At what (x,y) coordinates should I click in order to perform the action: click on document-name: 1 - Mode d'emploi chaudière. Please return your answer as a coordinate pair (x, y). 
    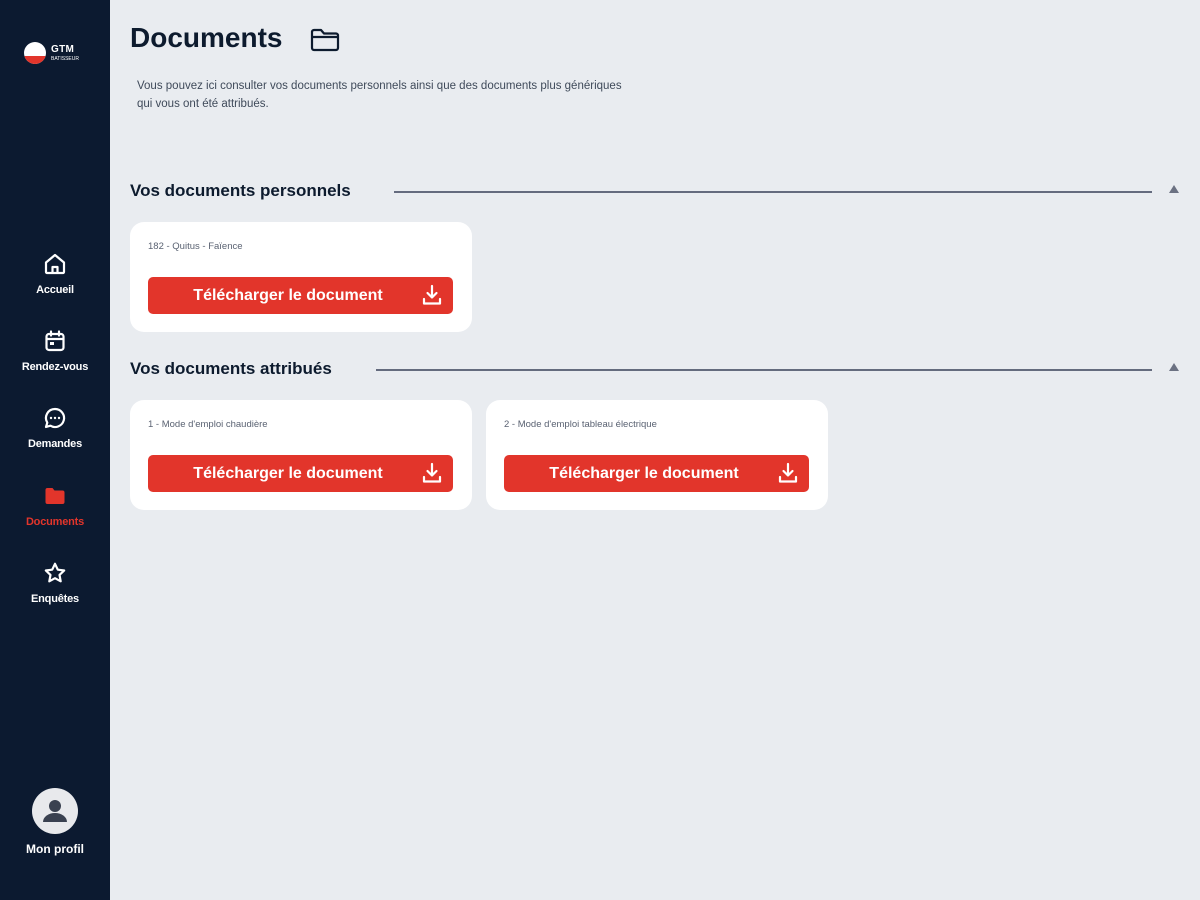
    Looking at the image, I should click on (208, 424).